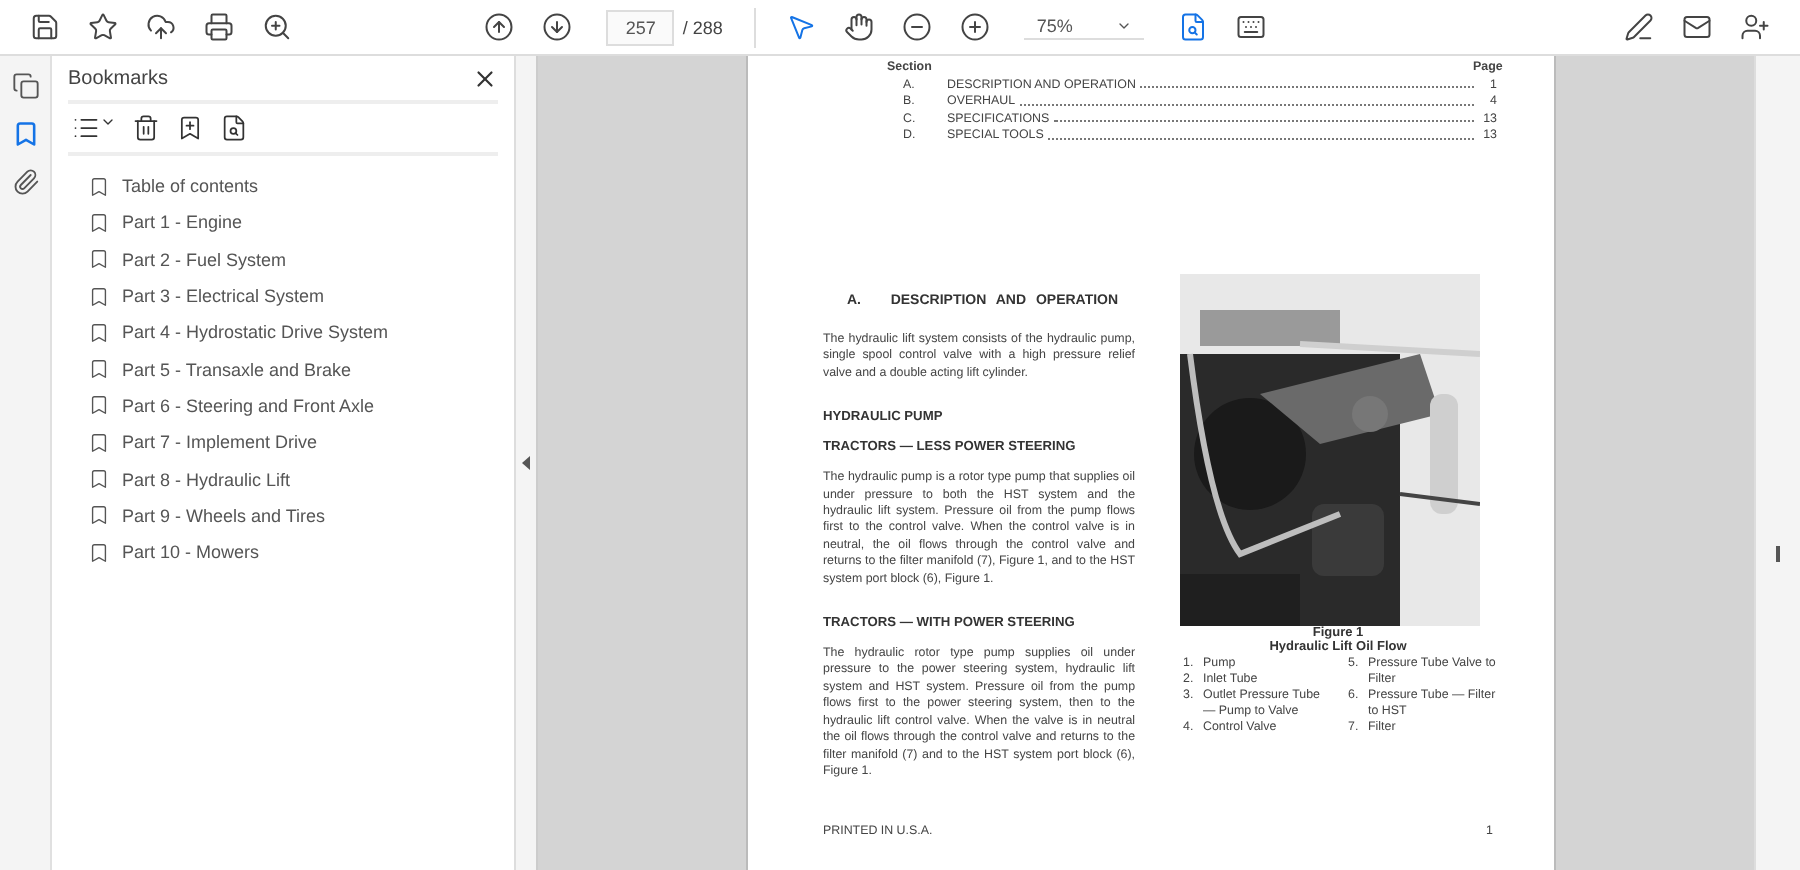  Describe the element at coordinates (293, 369) in the screenshot. I see `bookmark-item: Part 5 - Transaxle and Brake` at that location.